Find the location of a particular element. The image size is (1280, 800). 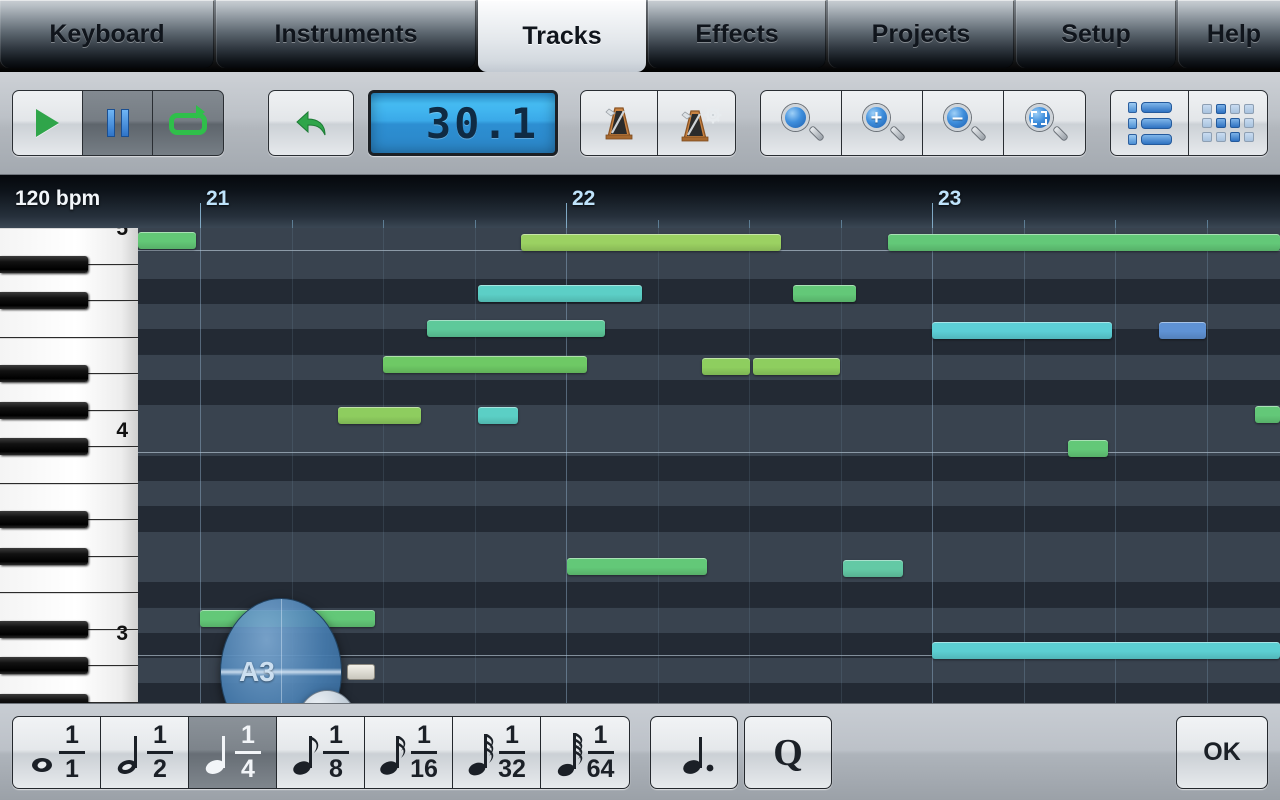

undo-icon is located at coordinates (311, 123).